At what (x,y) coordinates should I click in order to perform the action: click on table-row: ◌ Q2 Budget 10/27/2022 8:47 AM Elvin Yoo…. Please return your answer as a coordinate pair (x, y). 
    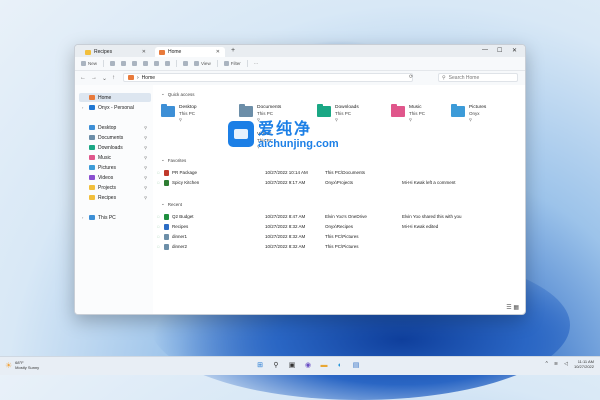
    Looking at the image, I should click on (337, 217).